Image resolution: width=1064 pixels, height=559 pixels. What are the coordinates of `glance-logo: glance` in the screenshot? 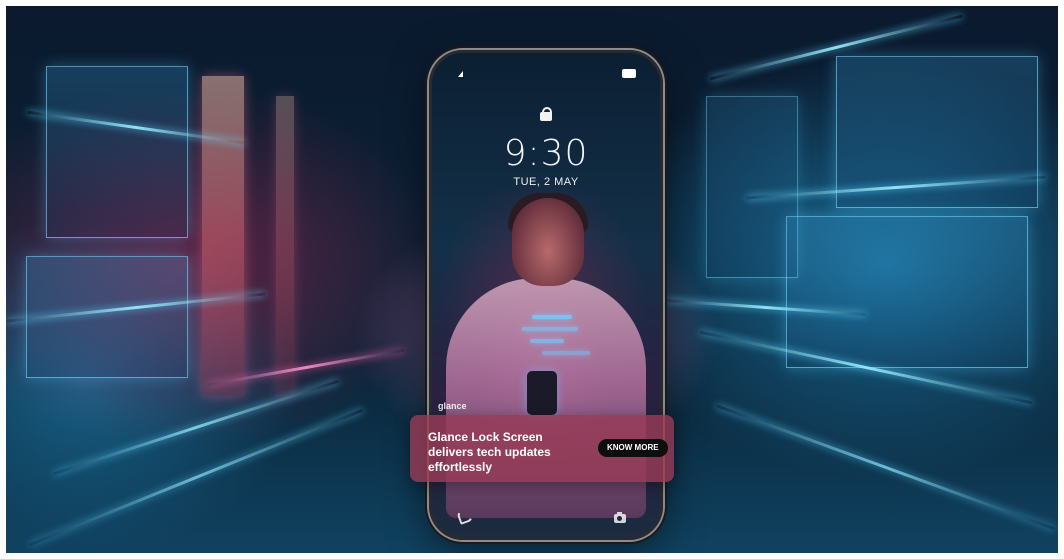 It's located at (452, 406).